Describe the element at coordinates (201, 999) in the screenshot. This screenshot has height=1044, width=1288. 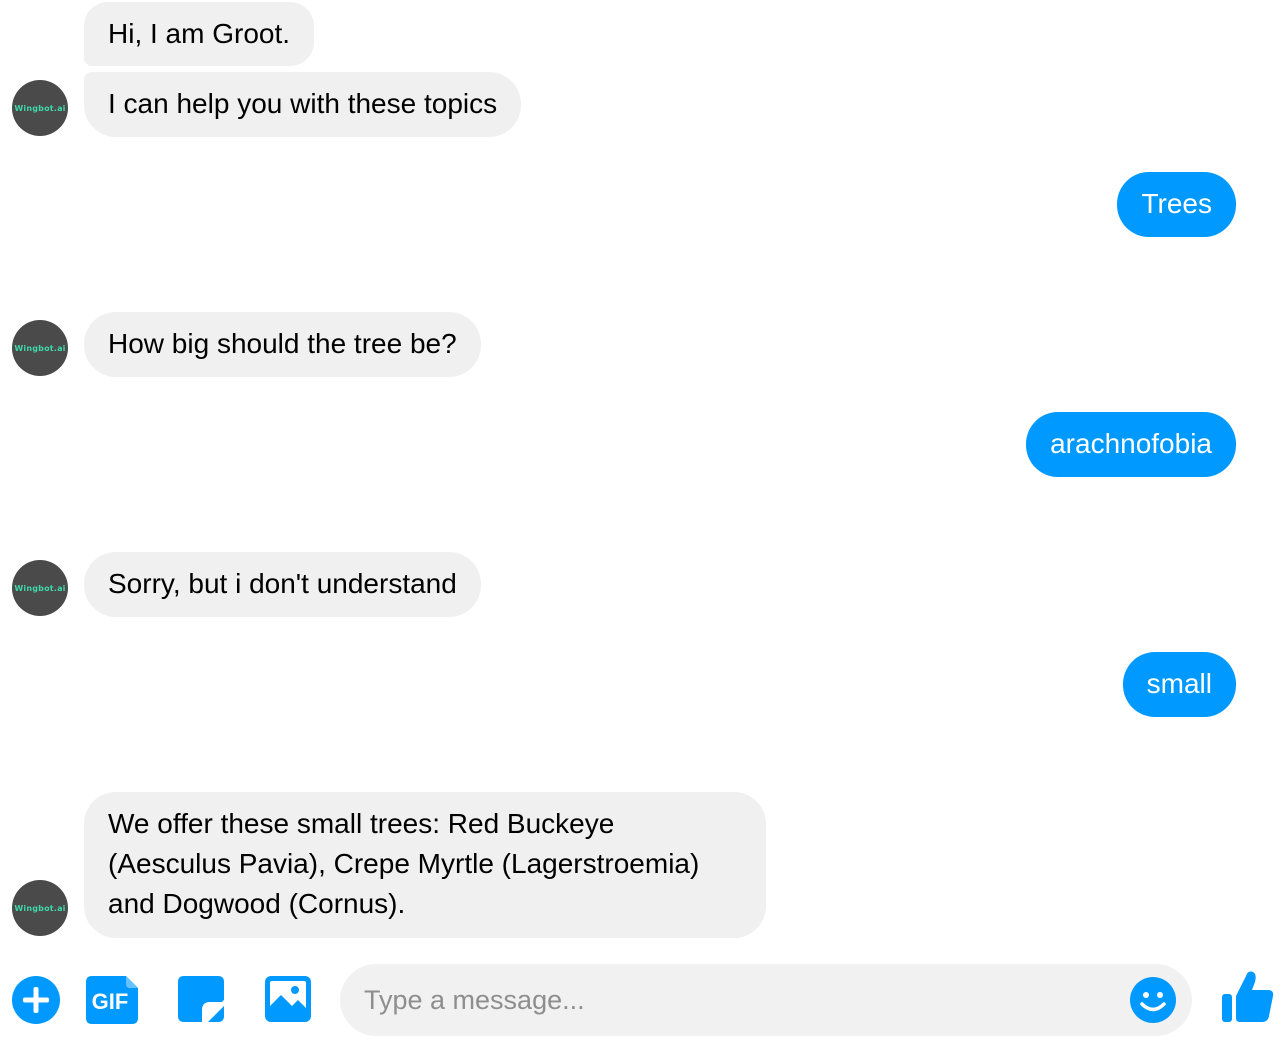
I see `sticker-icon` at that location.